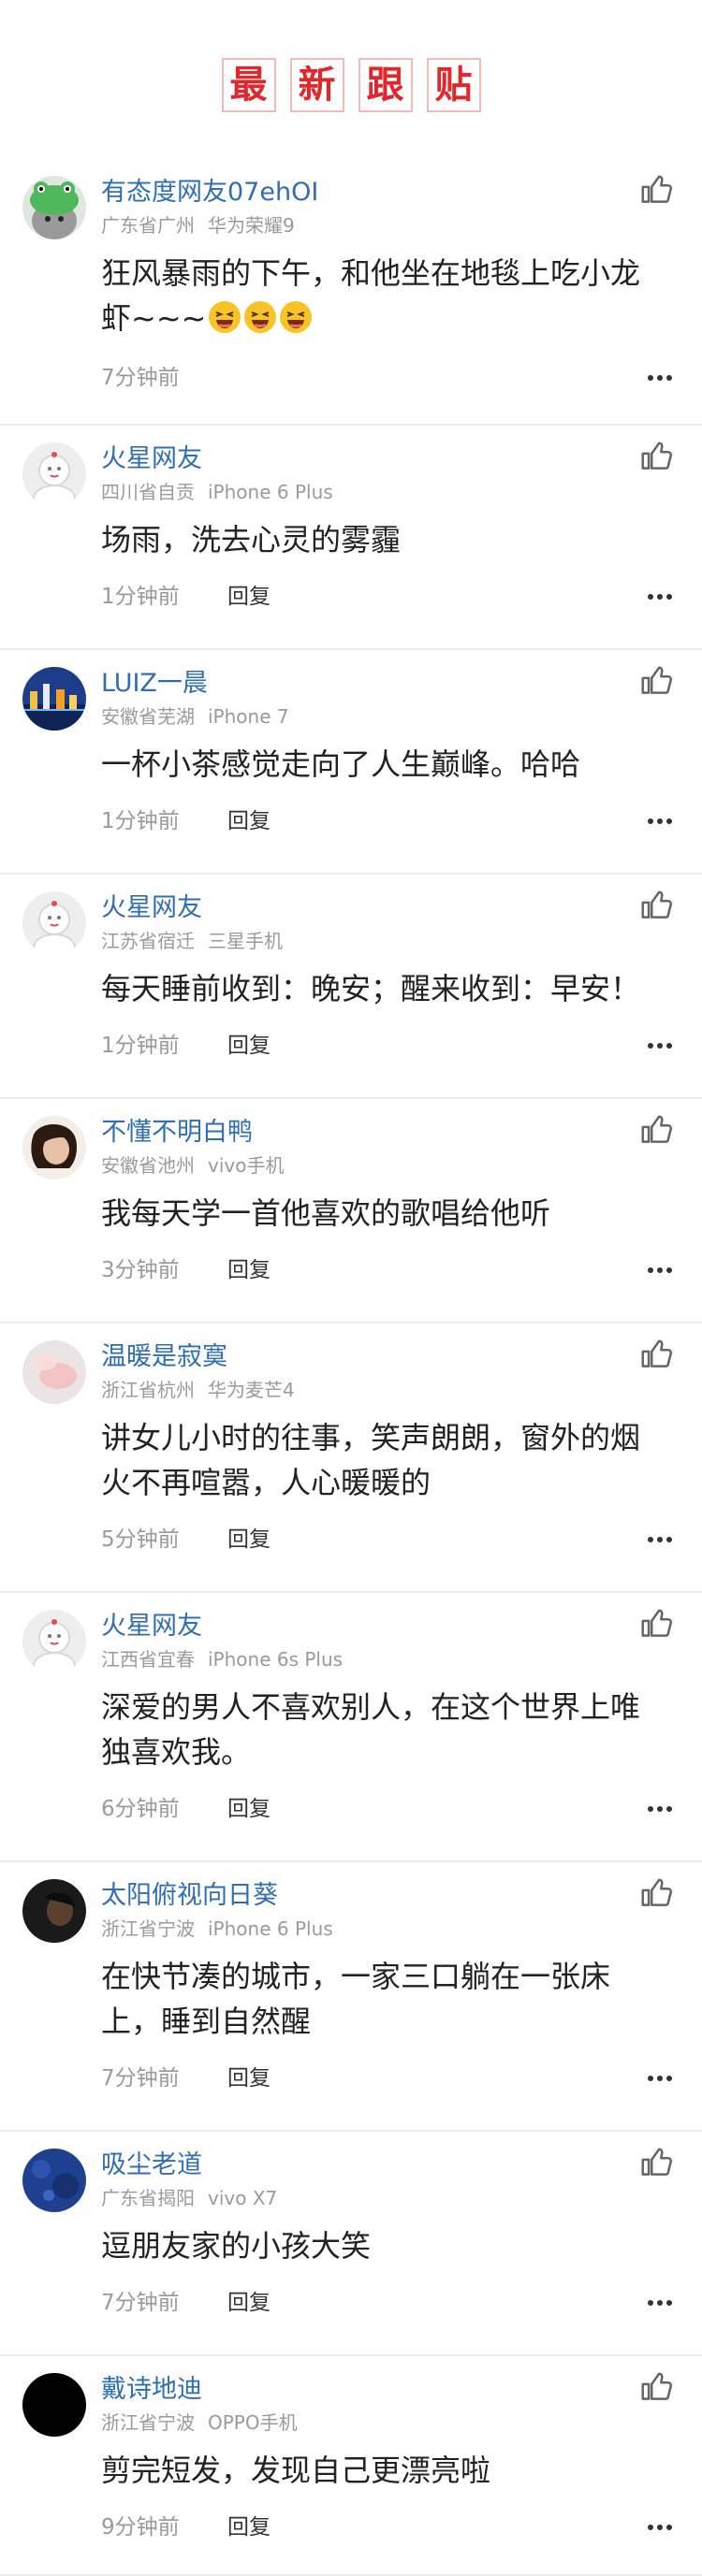 The image size is (702, 2576). I want to click on username: 太阳俯视向日葵, so click(189, 1896).